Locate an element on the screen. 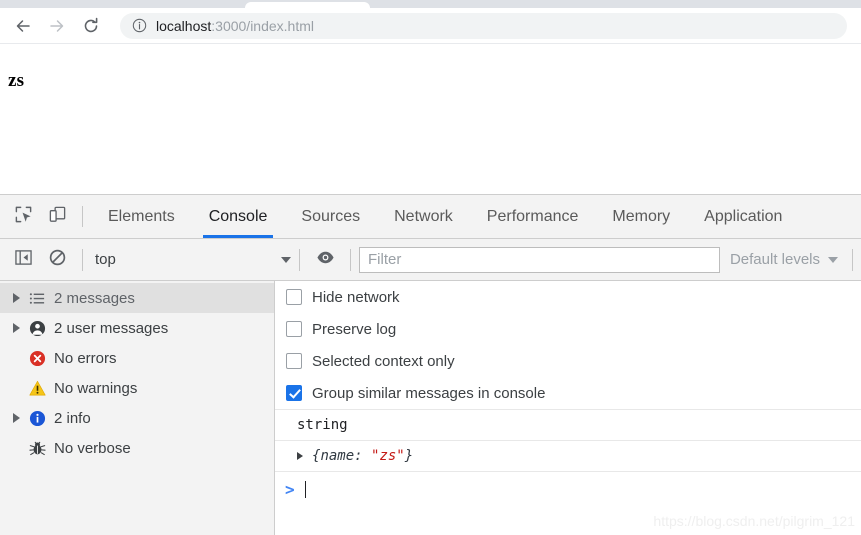  tab-strip is located at coordinates (430, 4).